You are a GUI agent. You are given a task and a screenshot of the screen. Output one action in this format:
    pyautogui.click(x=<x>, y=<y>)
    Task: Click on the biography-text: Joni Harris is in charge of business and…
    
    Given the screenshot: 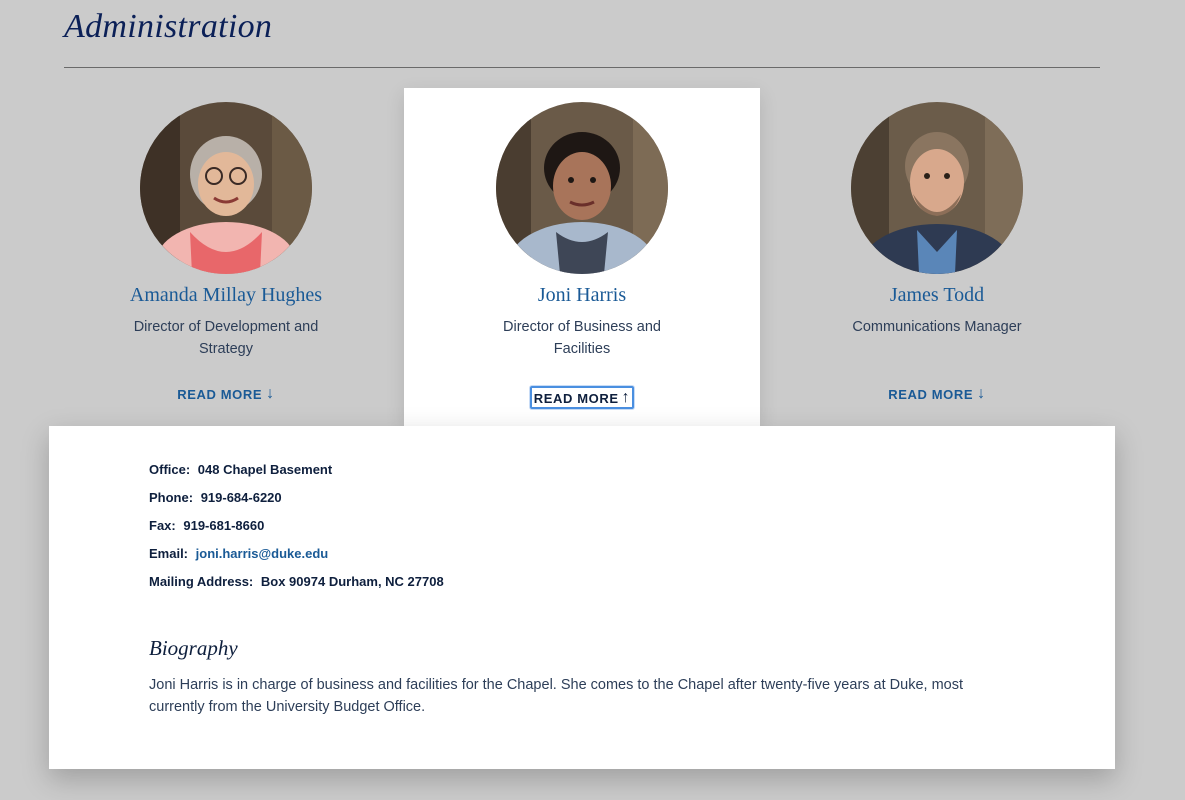 What is the action you would take?
    pyautogui.click(x=556, y=696)
    